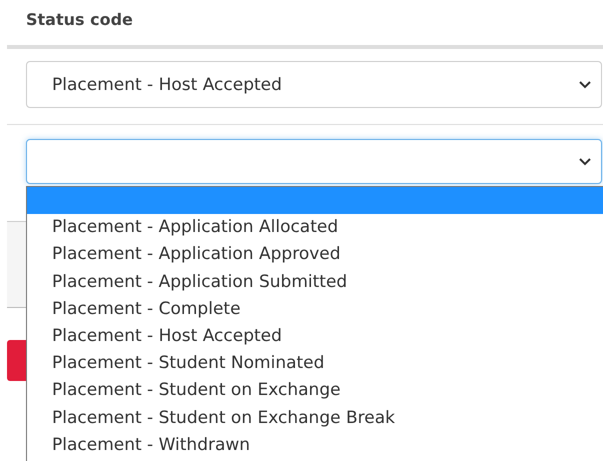 The image size is (603, 461). Describe the element at coordinates (315, 445) in the screenshot. I see `dropdown-option: Placement - Withdrawn` at that location.